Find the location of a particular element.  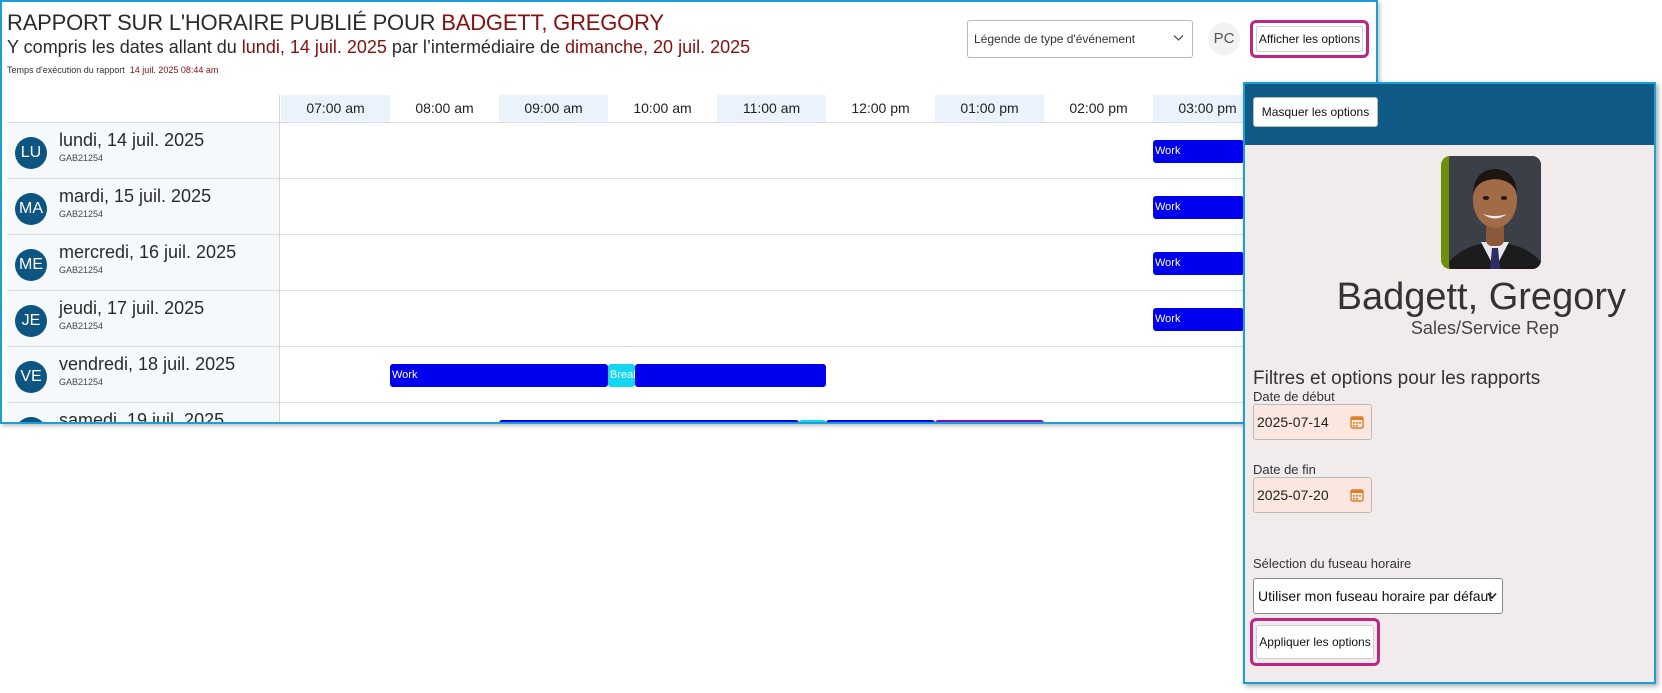

grid-divider is located at coordinates (279, 258).